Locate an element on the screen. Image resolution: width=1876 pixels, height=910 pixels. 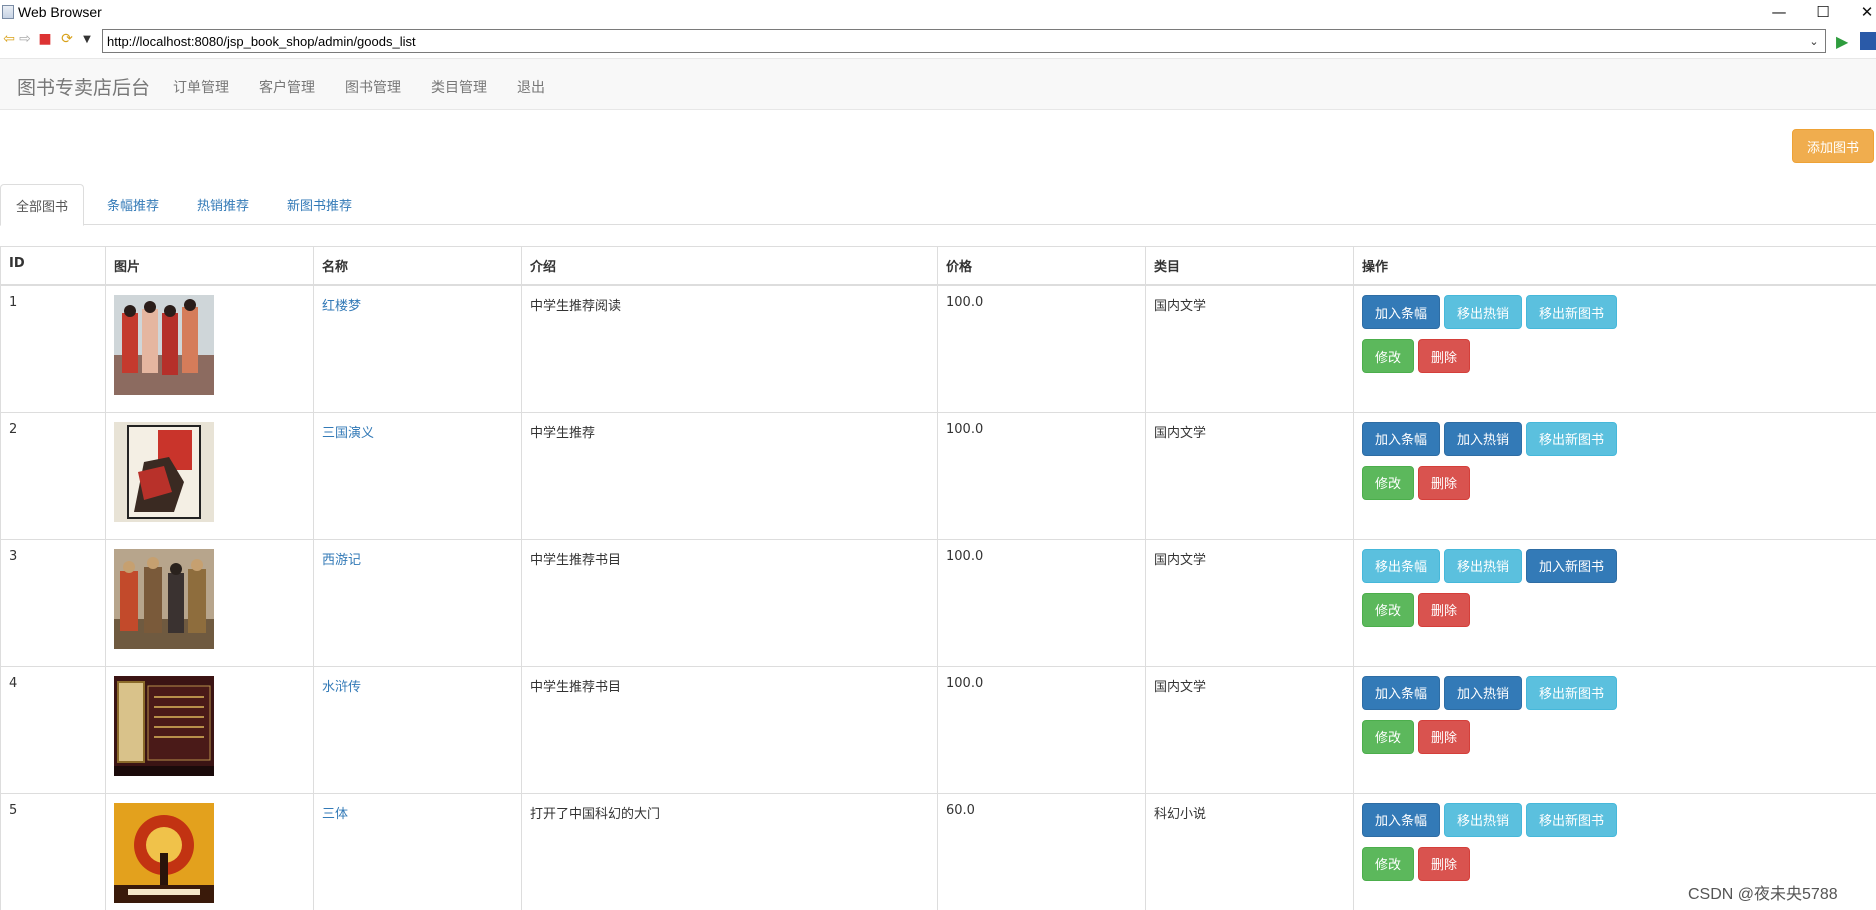
stop-icon: ■ is located at coordinates (45, 39).